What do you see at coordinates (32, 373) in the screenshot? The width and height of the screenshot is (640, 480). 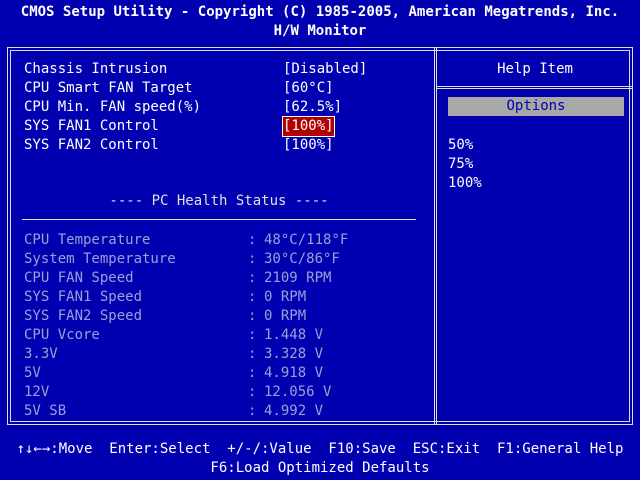 I see `health-label-5v: 5V` at bounding box center [32, 373].